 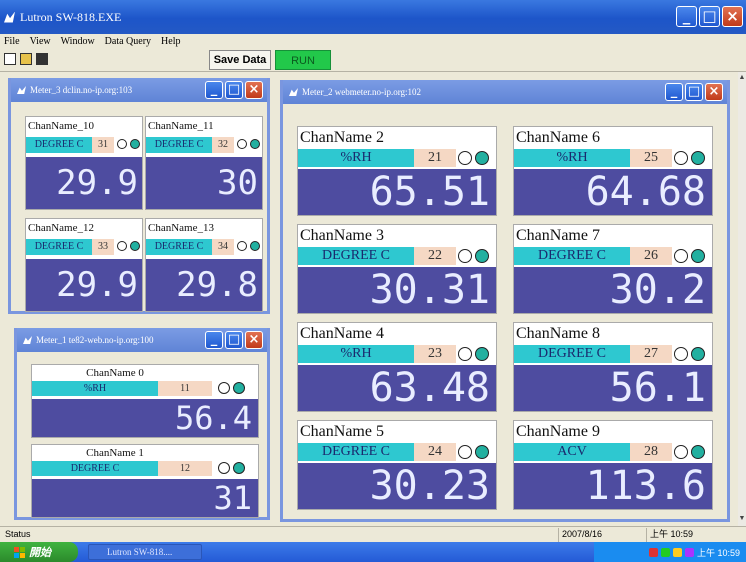 I want to click on channel-number: 23, so click(x=435, y=354).